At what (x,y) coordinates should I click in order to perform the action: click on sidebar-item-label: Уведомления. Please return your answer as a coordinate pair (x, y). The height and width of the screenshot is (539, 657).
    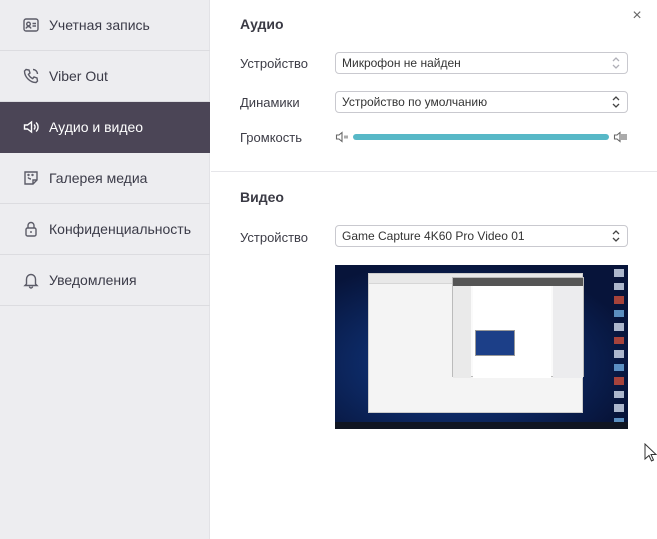
    Looking at the image, I should click on (93, 280).